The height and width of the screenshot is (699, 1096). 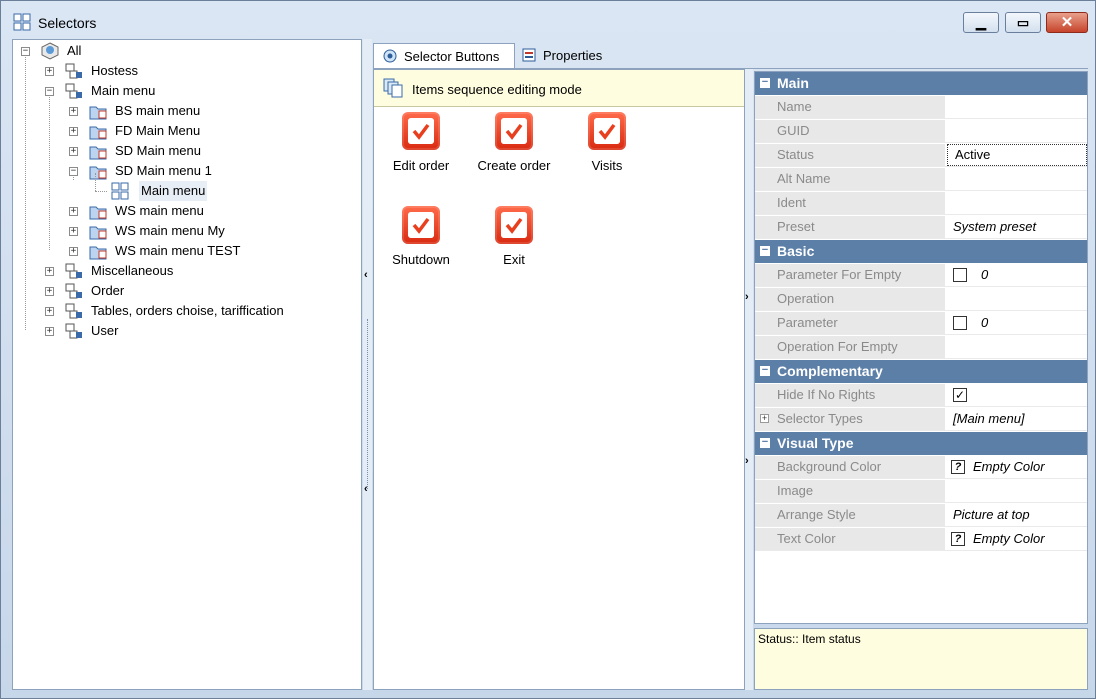 What do you see at coordinates (183, 51) in the screenshot?
I see `tree-item: − All` at bounding box center [183, 51].